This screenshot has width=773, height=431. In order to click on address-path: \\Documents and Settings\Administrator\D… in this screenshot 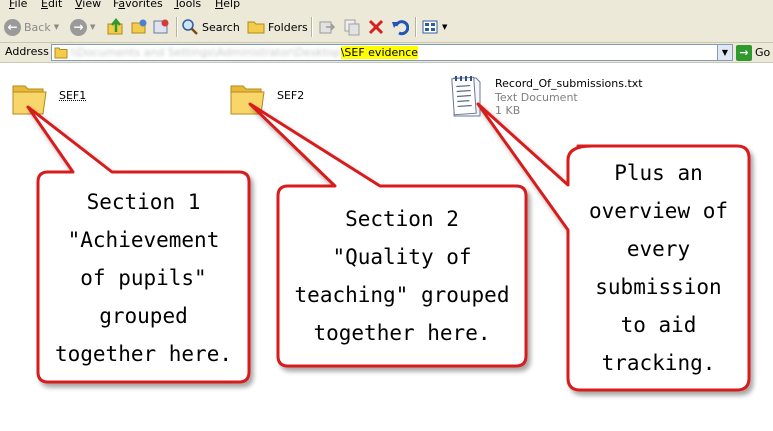, I will do `click(244, 52)`.